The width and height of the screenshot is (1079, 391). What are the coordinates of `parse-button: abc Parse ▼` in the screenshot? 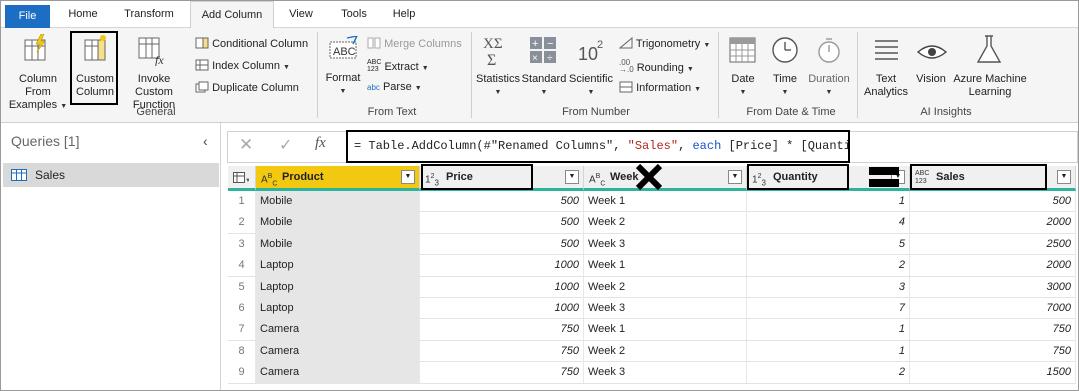 It's located at (394, 87).